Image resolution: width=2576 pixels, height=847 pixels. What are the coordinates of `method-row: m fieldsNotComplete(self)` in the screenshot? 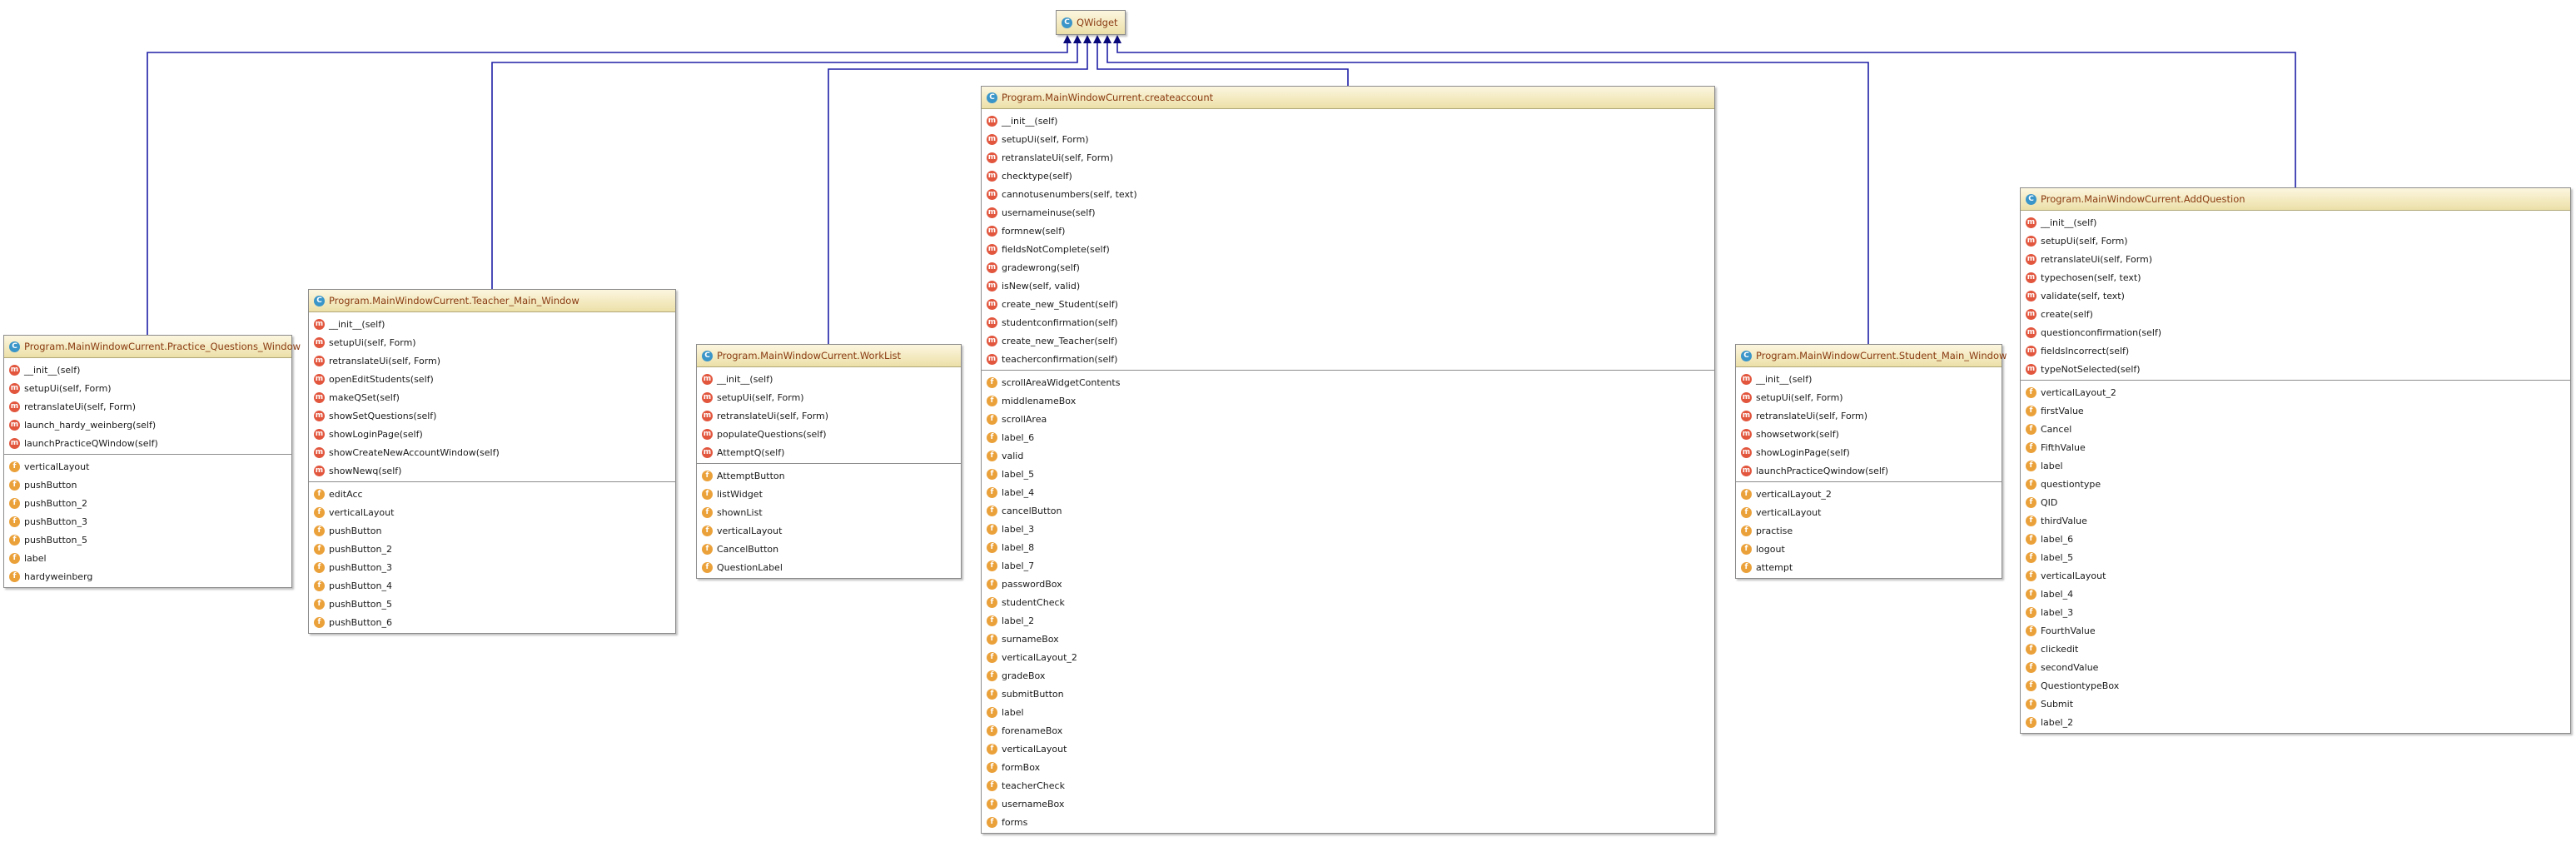 It's located at (1348, 249).